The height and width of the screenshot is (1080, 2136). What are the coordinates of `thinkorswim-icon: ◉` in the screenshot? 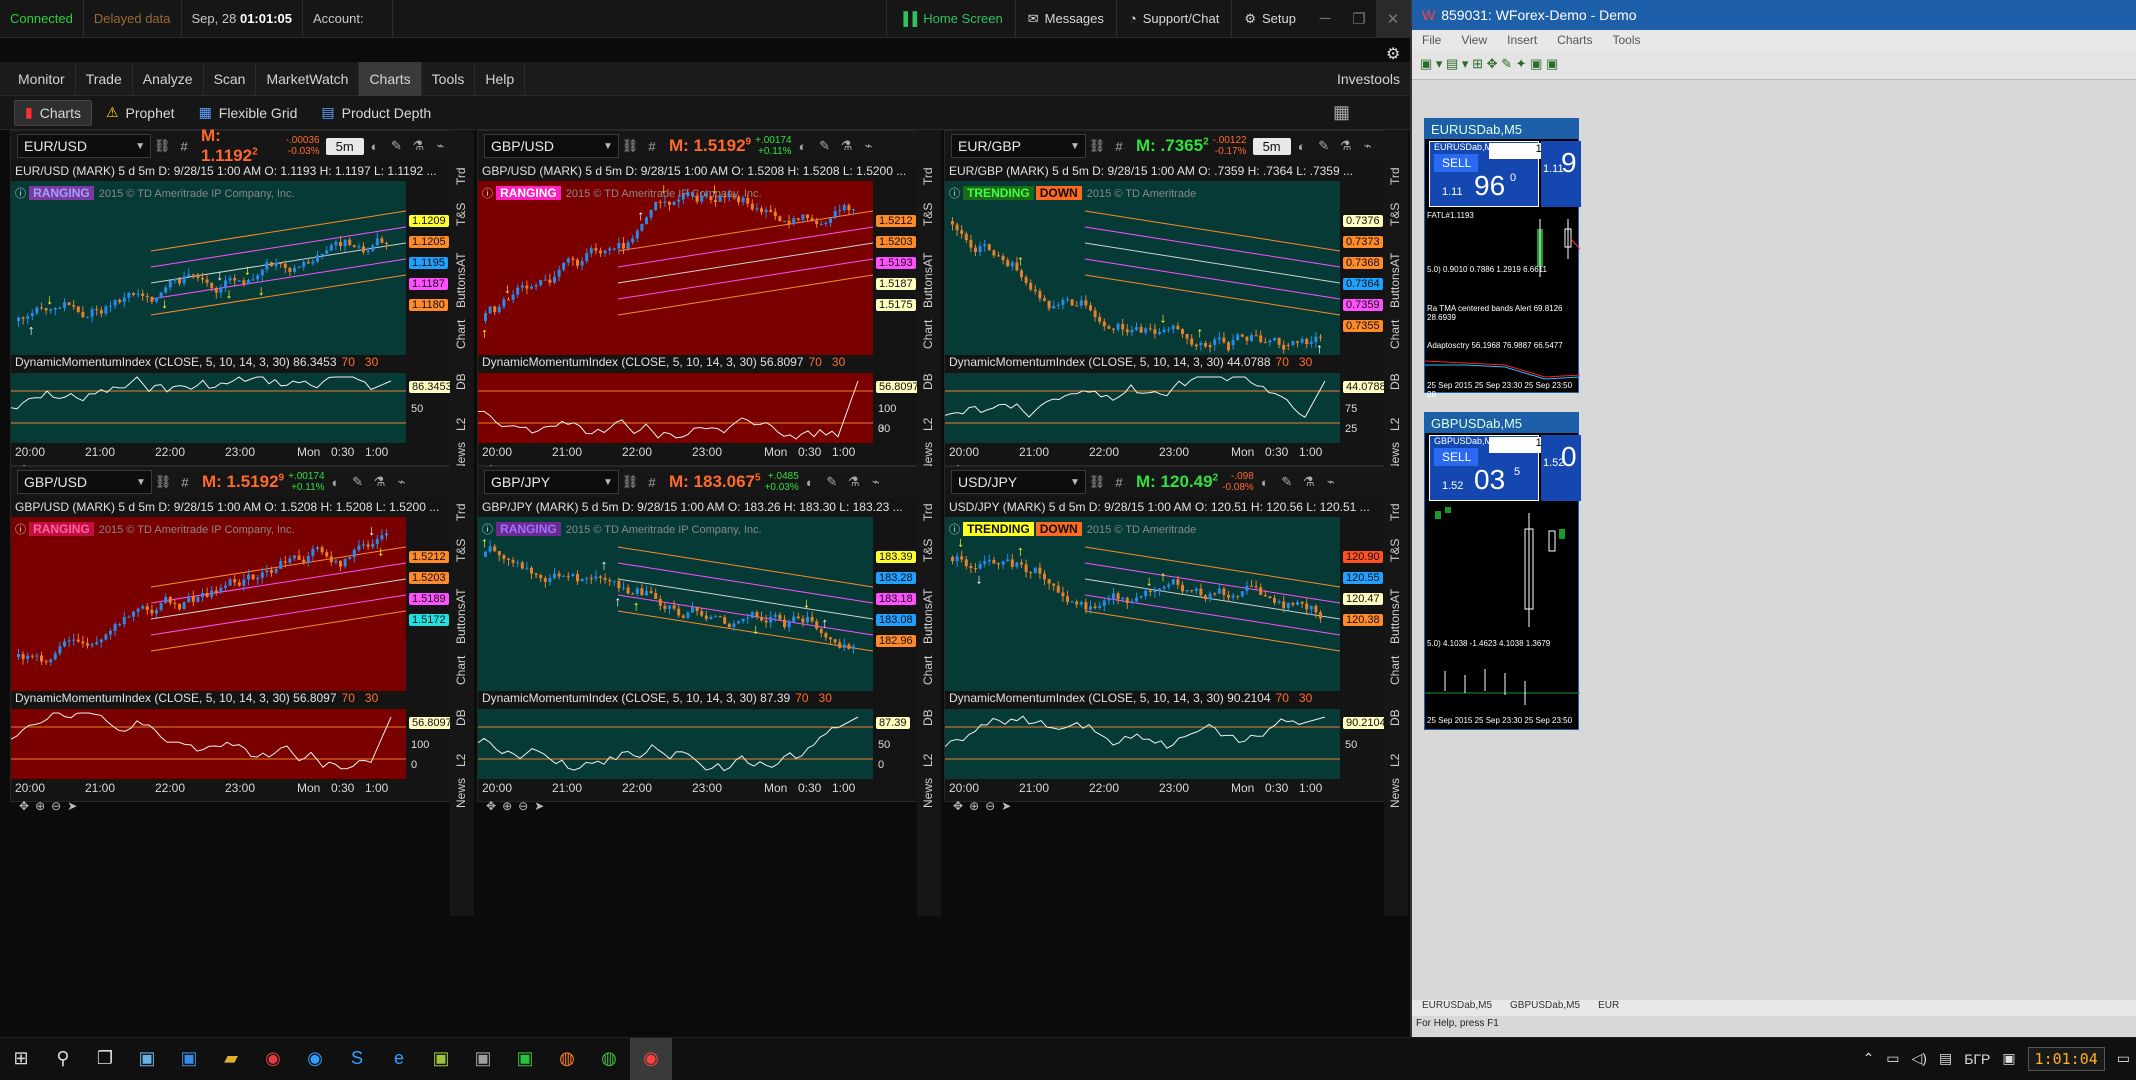 It's located at (651, 1058).